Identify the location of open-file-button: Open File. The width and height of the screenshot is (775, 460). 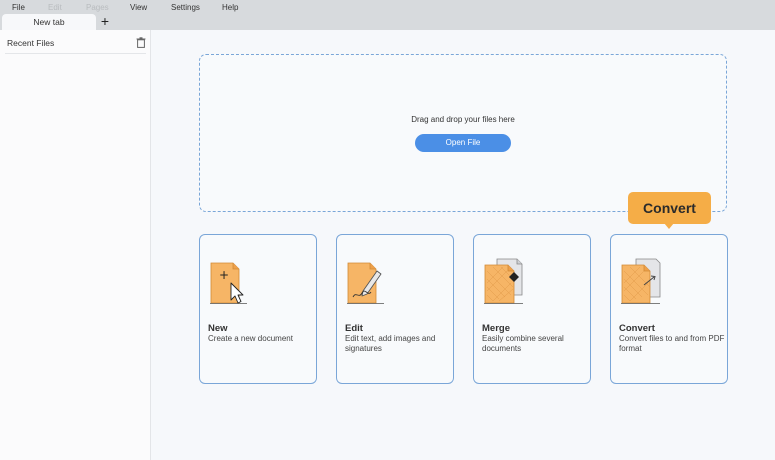
(463, 143).